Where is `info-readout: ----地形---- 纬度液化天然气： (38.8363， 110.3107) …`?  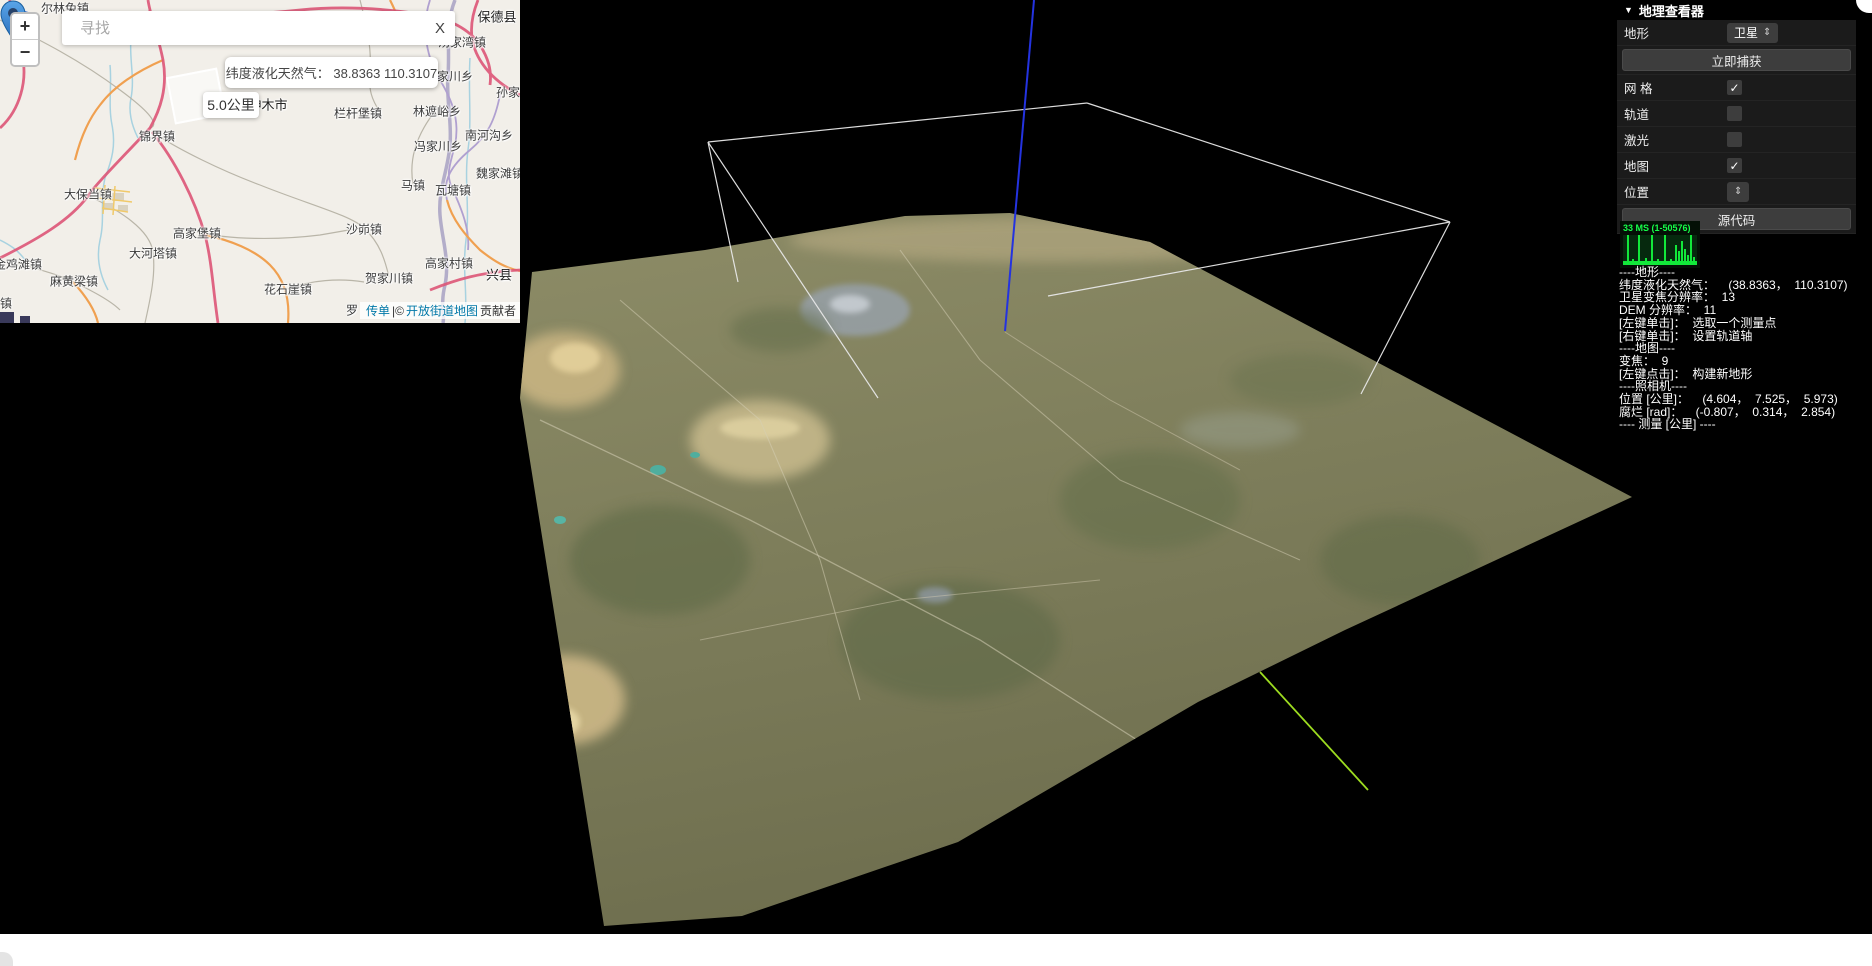
info-readout: ----地形---- 纬度液化天然气： (38.8363， 110.3107) … is located at coordinates (1745, 348).